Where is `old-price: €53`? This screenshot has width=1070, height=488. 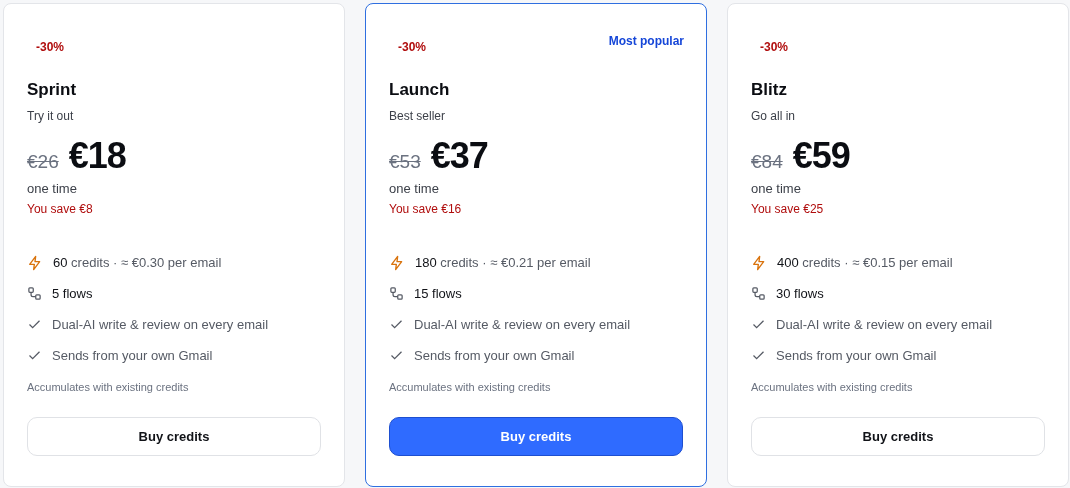
old-price: €53 is located at coordinates (405, 162).